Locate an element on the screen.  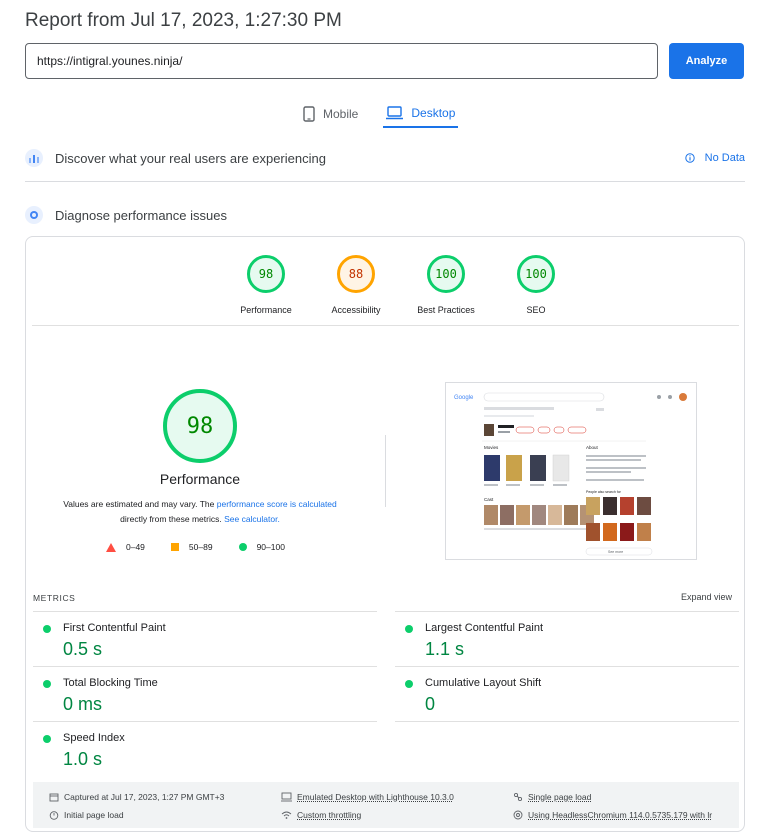
gauge-score: 88 is located at coordinates (356, 274).